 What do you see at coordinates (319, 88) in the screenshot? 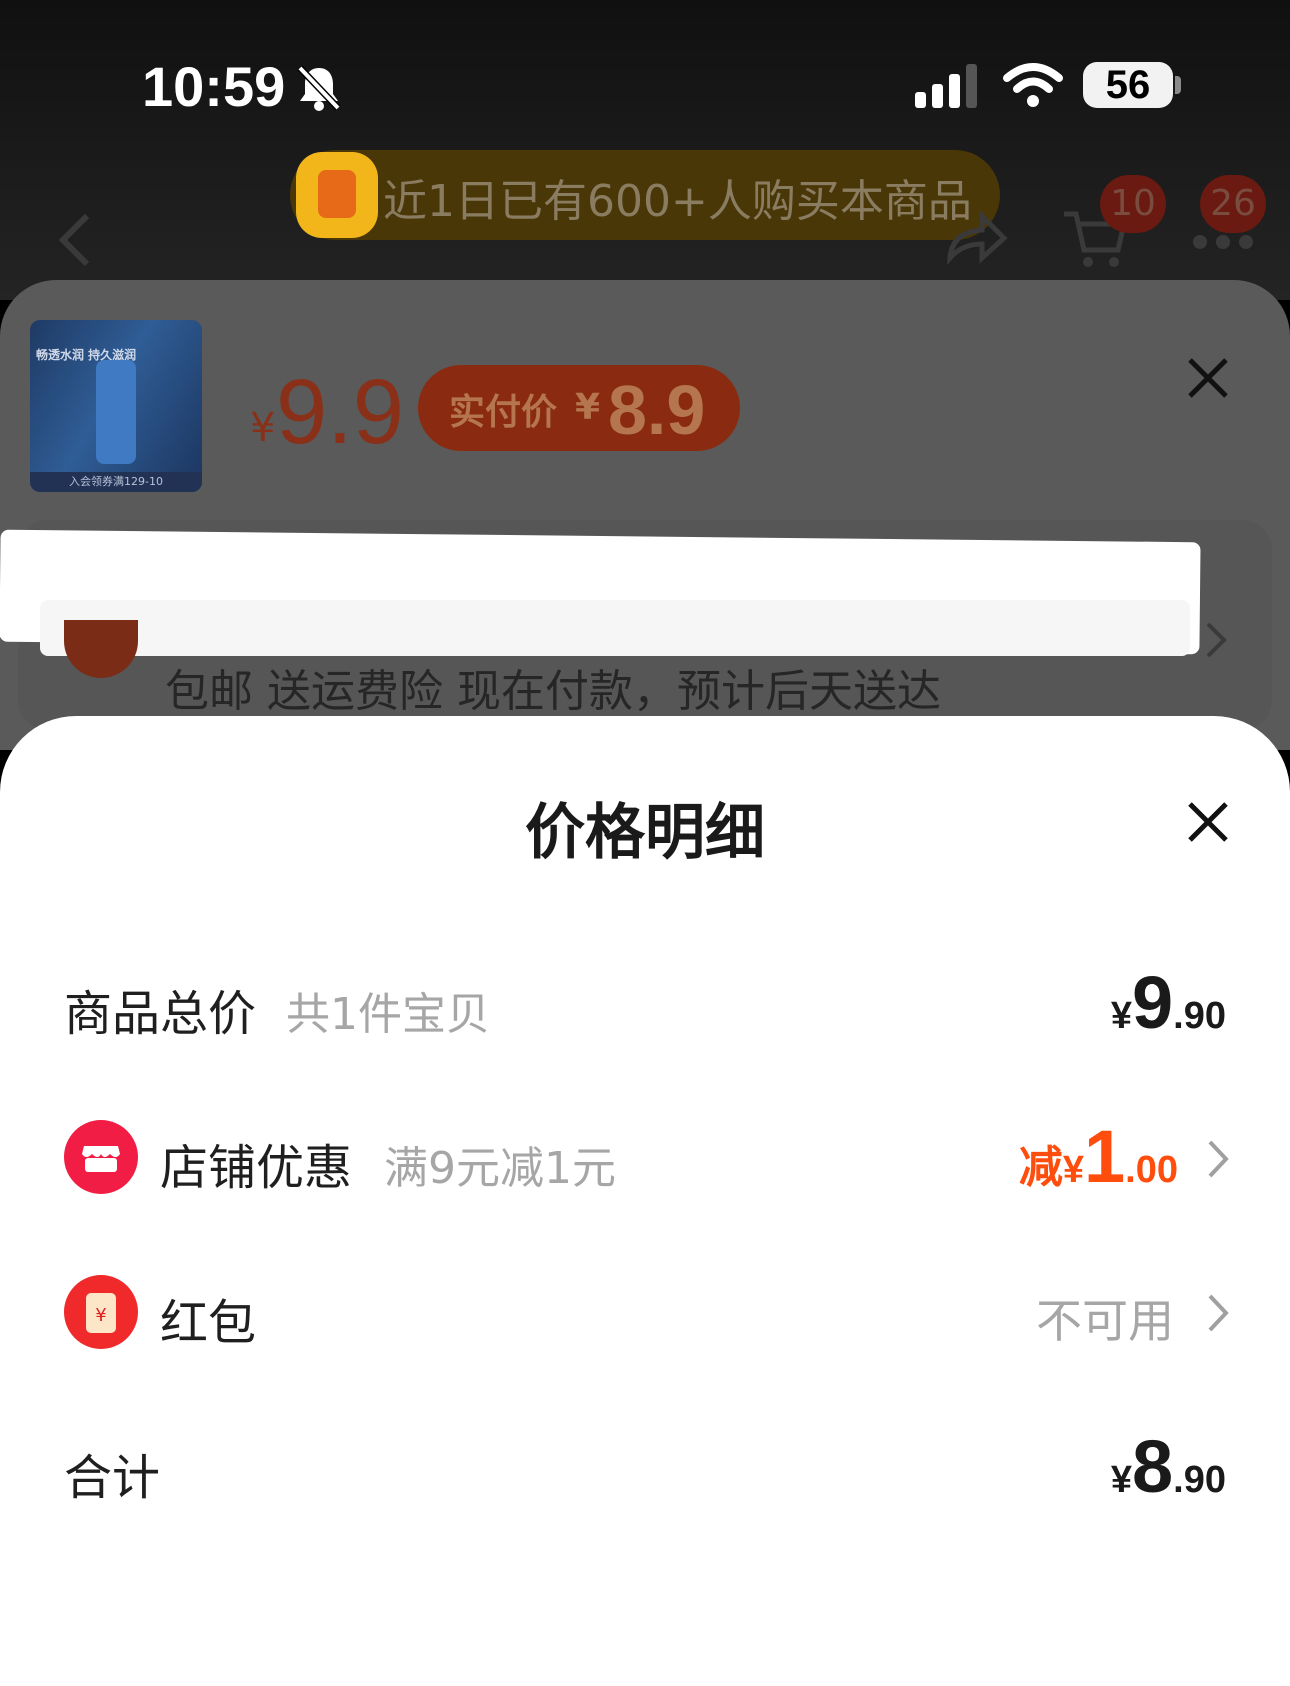
I see `bell-muted-icon` at bounding box center [319, 88].